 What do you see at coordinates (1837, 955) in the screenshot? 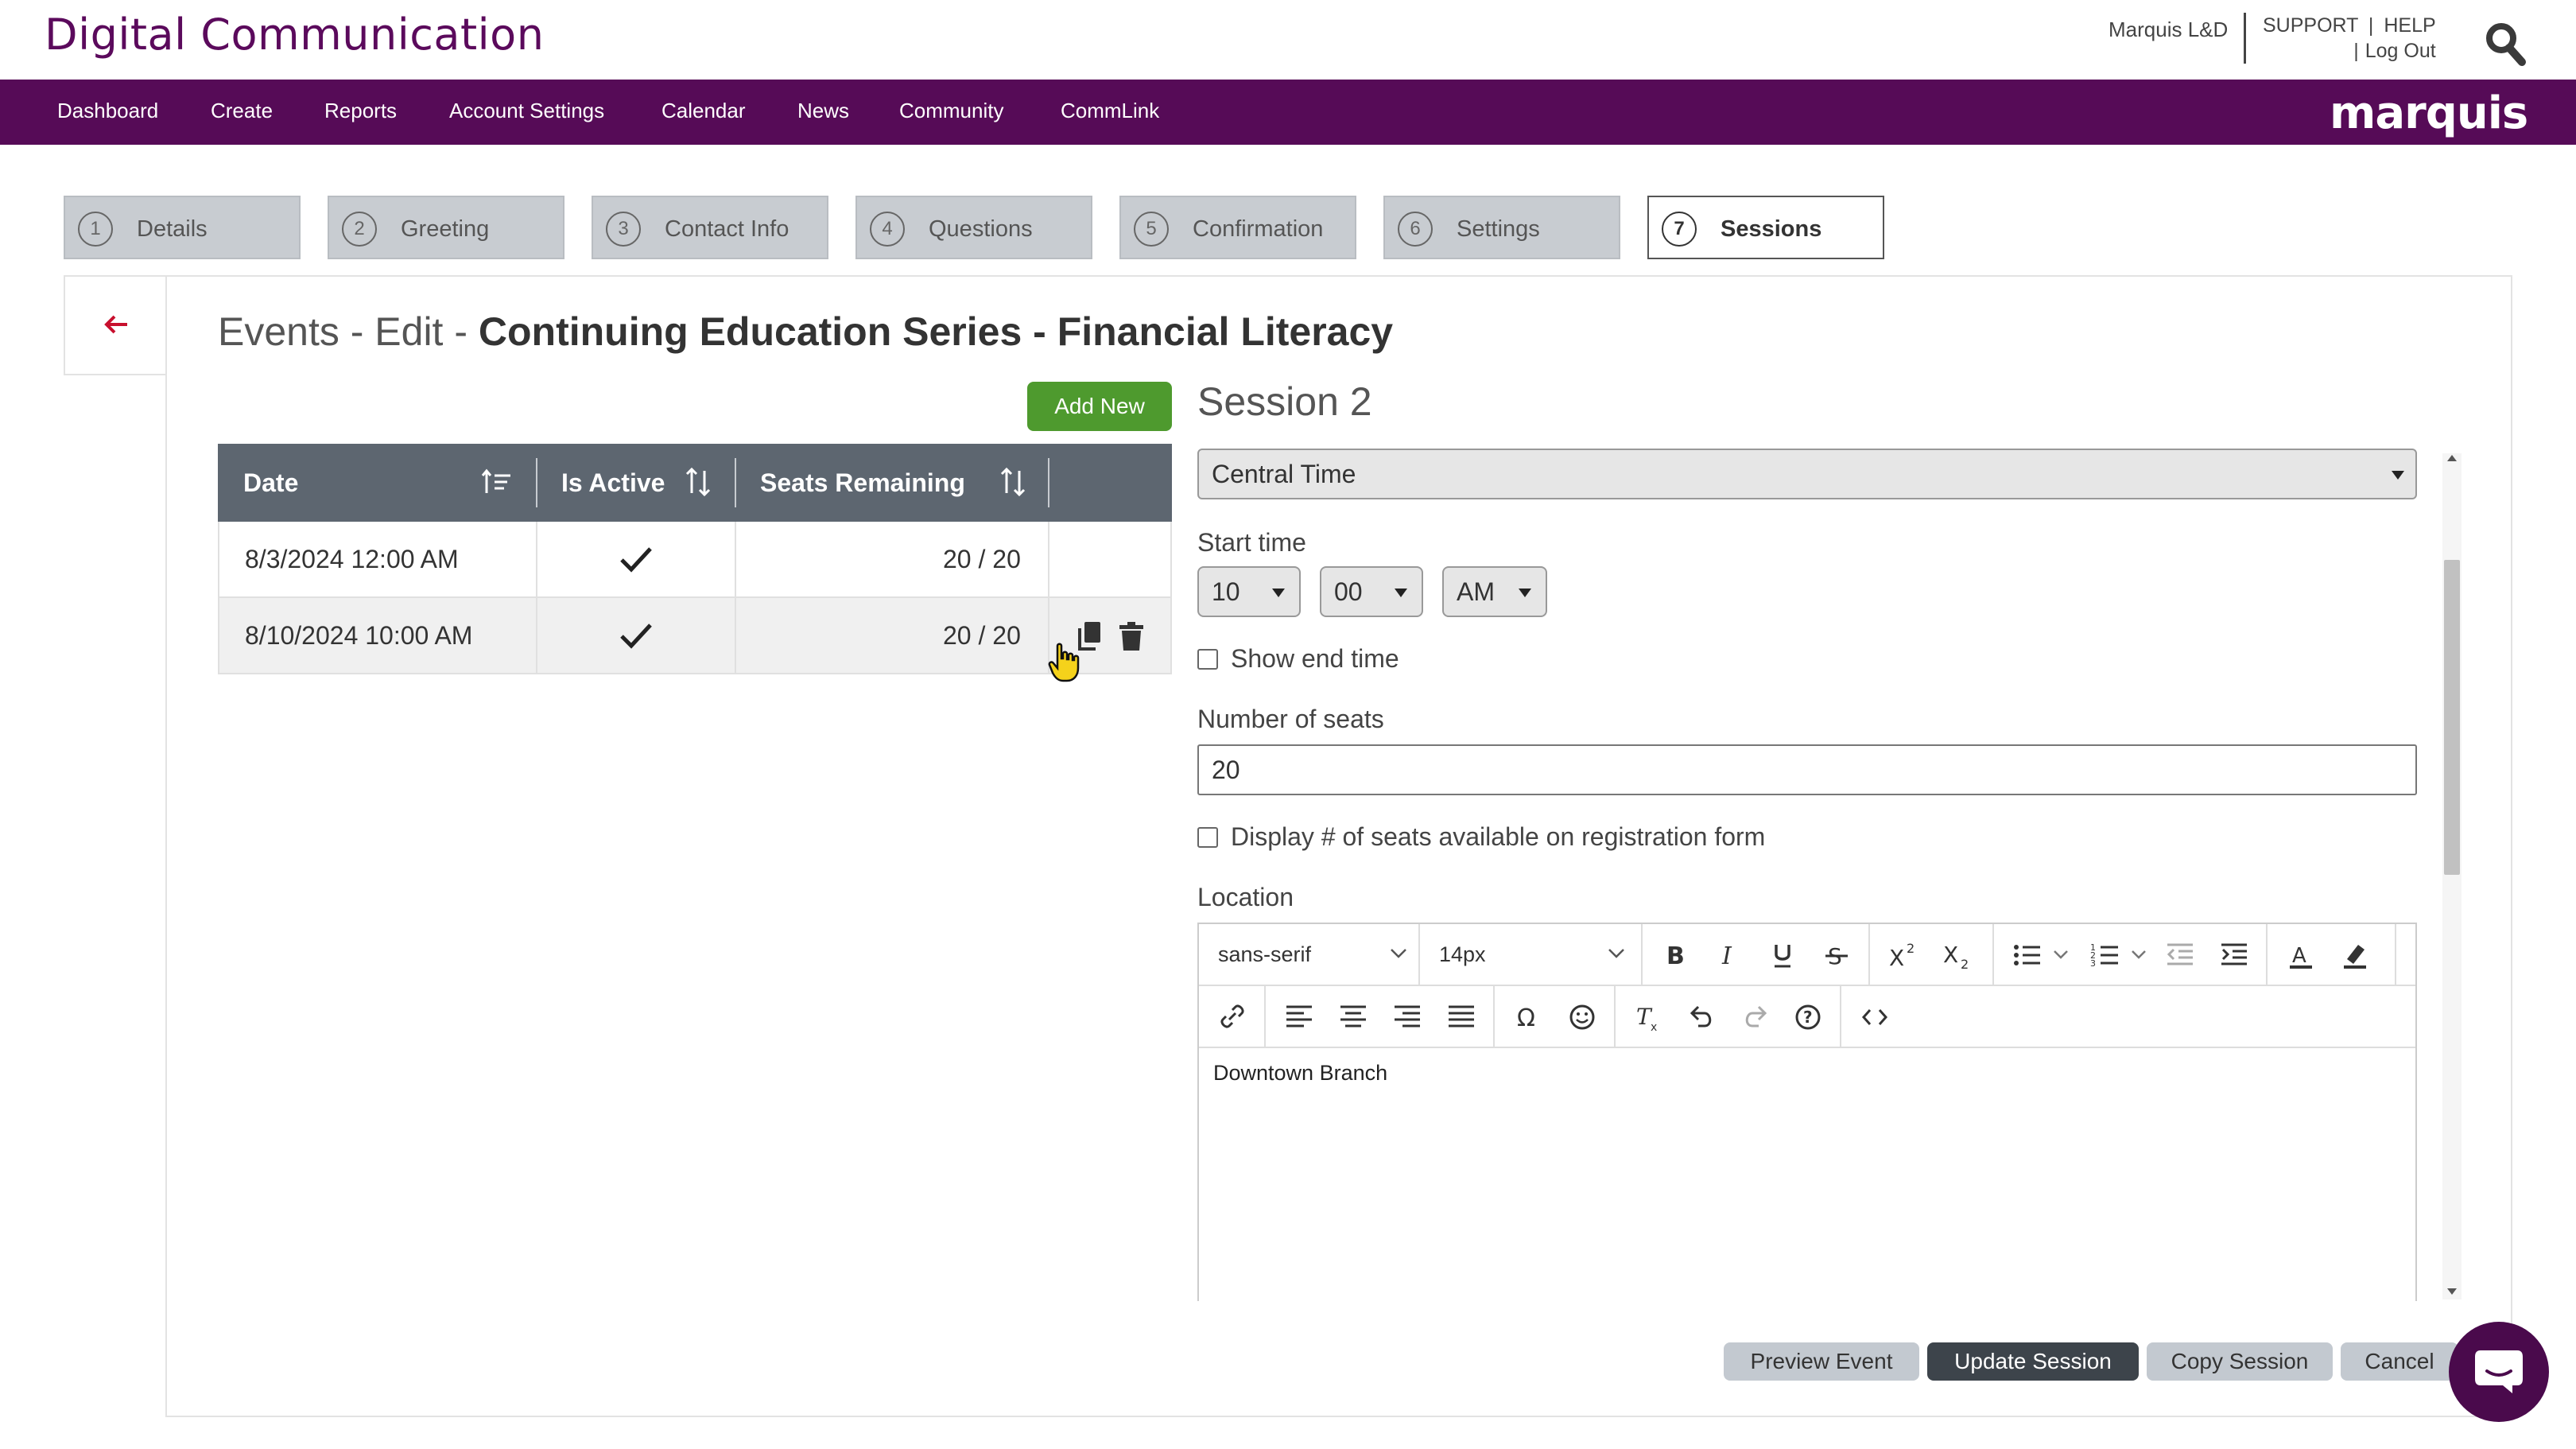
I see `strikethrough-icon: S` at bounding box center [1837, 955].